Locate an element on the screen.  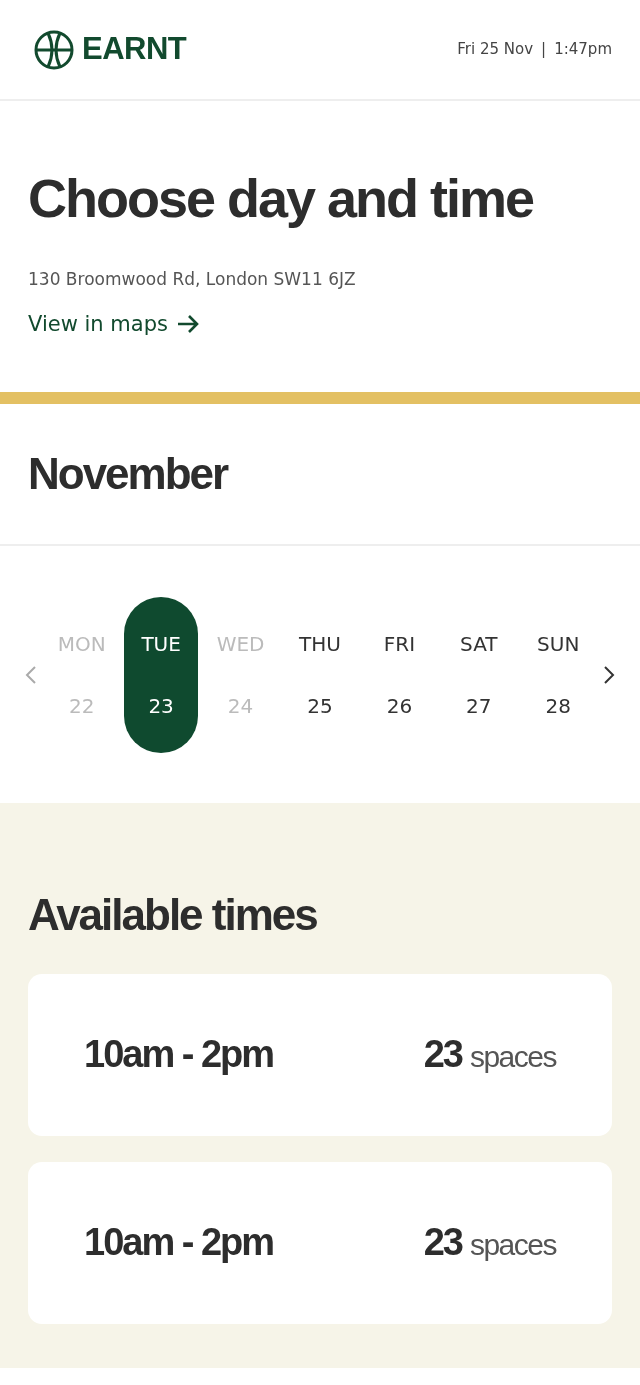
month-title: November is located at coordinates (128, 473).